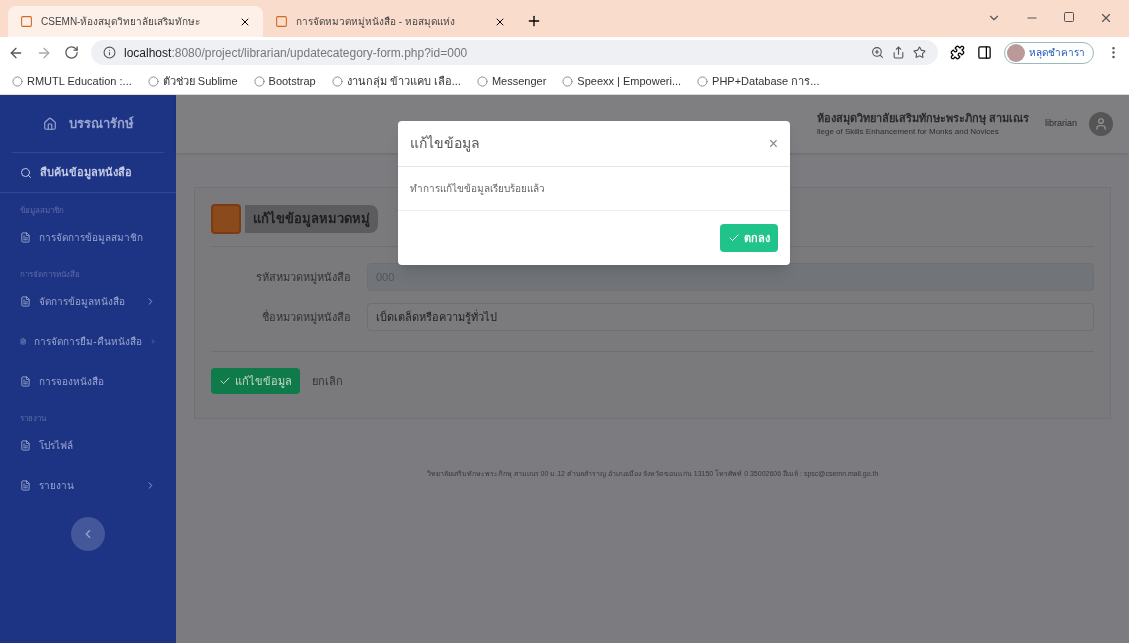  Describe the element at coordinates (88, 445) in the screenshot. I see `sidebar-item: โปรไฟล์` at that location.